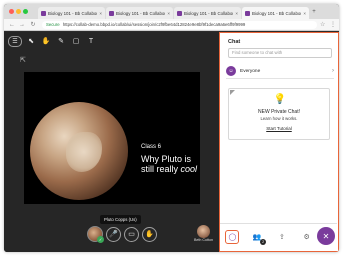  I want to click on slide-class-label: Class 6, so click(151, 147).